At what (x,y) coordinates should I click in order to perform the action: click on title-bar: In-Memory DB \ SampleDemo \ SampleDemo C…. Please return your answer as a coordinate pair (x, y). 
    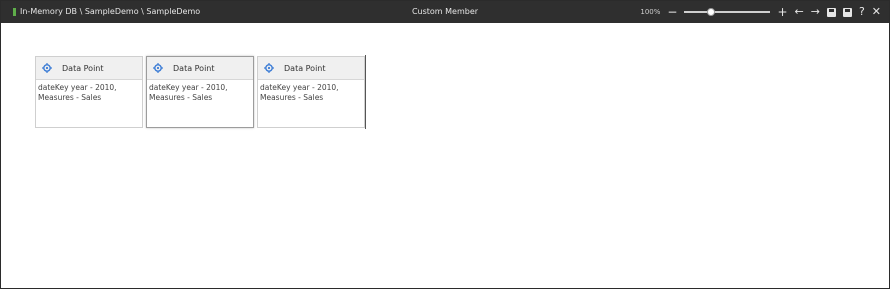
    Looking at the image, I should click on (445, 12).